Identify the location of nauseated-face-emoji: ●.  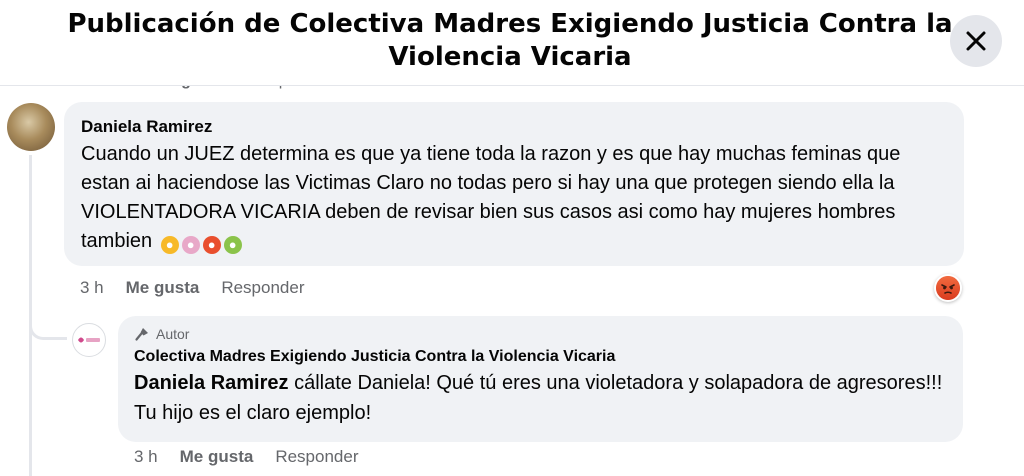
(232, 245).